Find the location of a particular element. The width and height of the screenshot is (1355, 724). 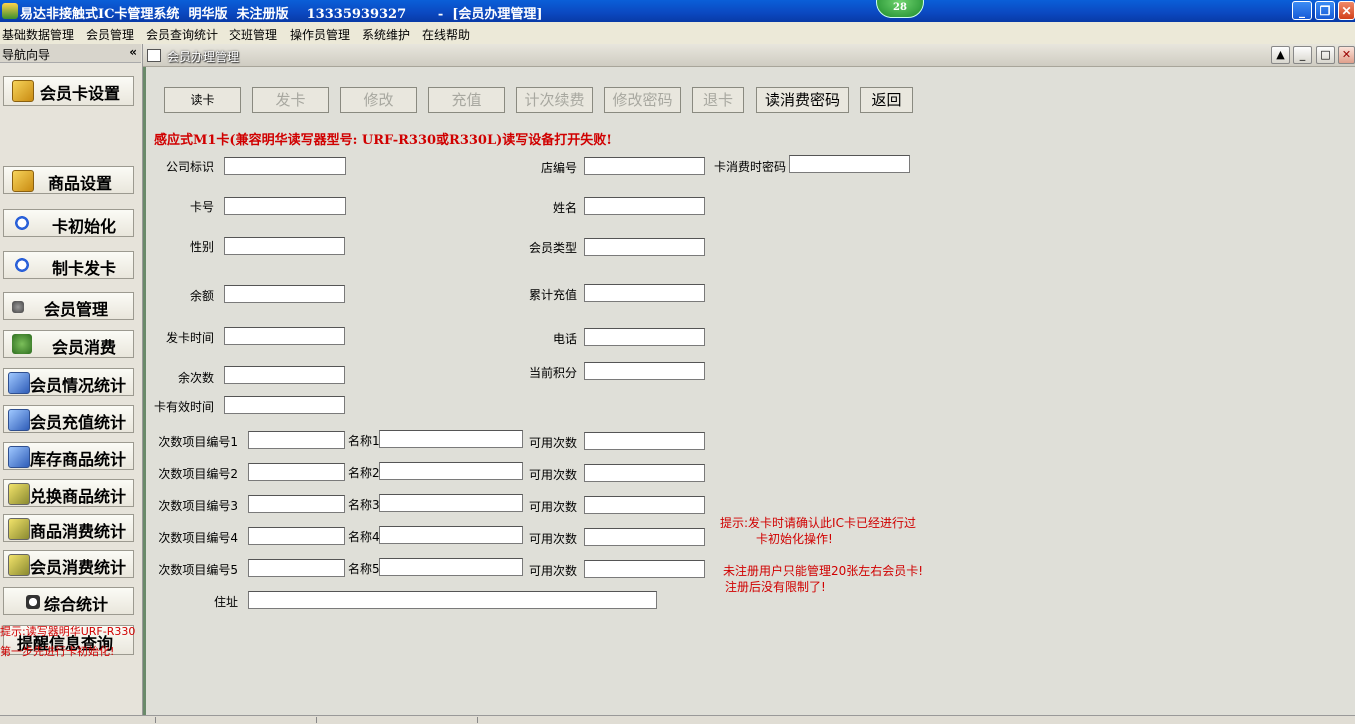

nav-member-recharge-stats: 会员充值统计 is located at coordinates (68, 419).